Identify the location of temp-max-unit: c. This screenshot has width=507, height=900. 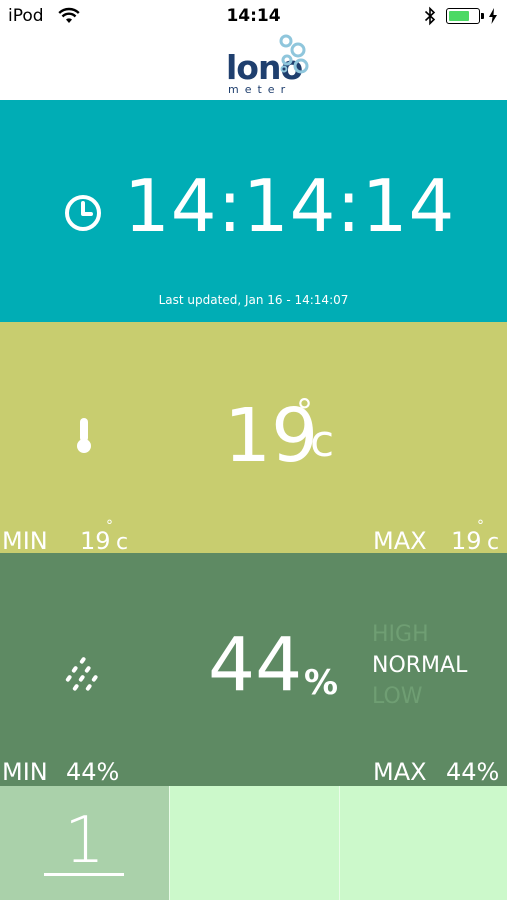
(493, 542).